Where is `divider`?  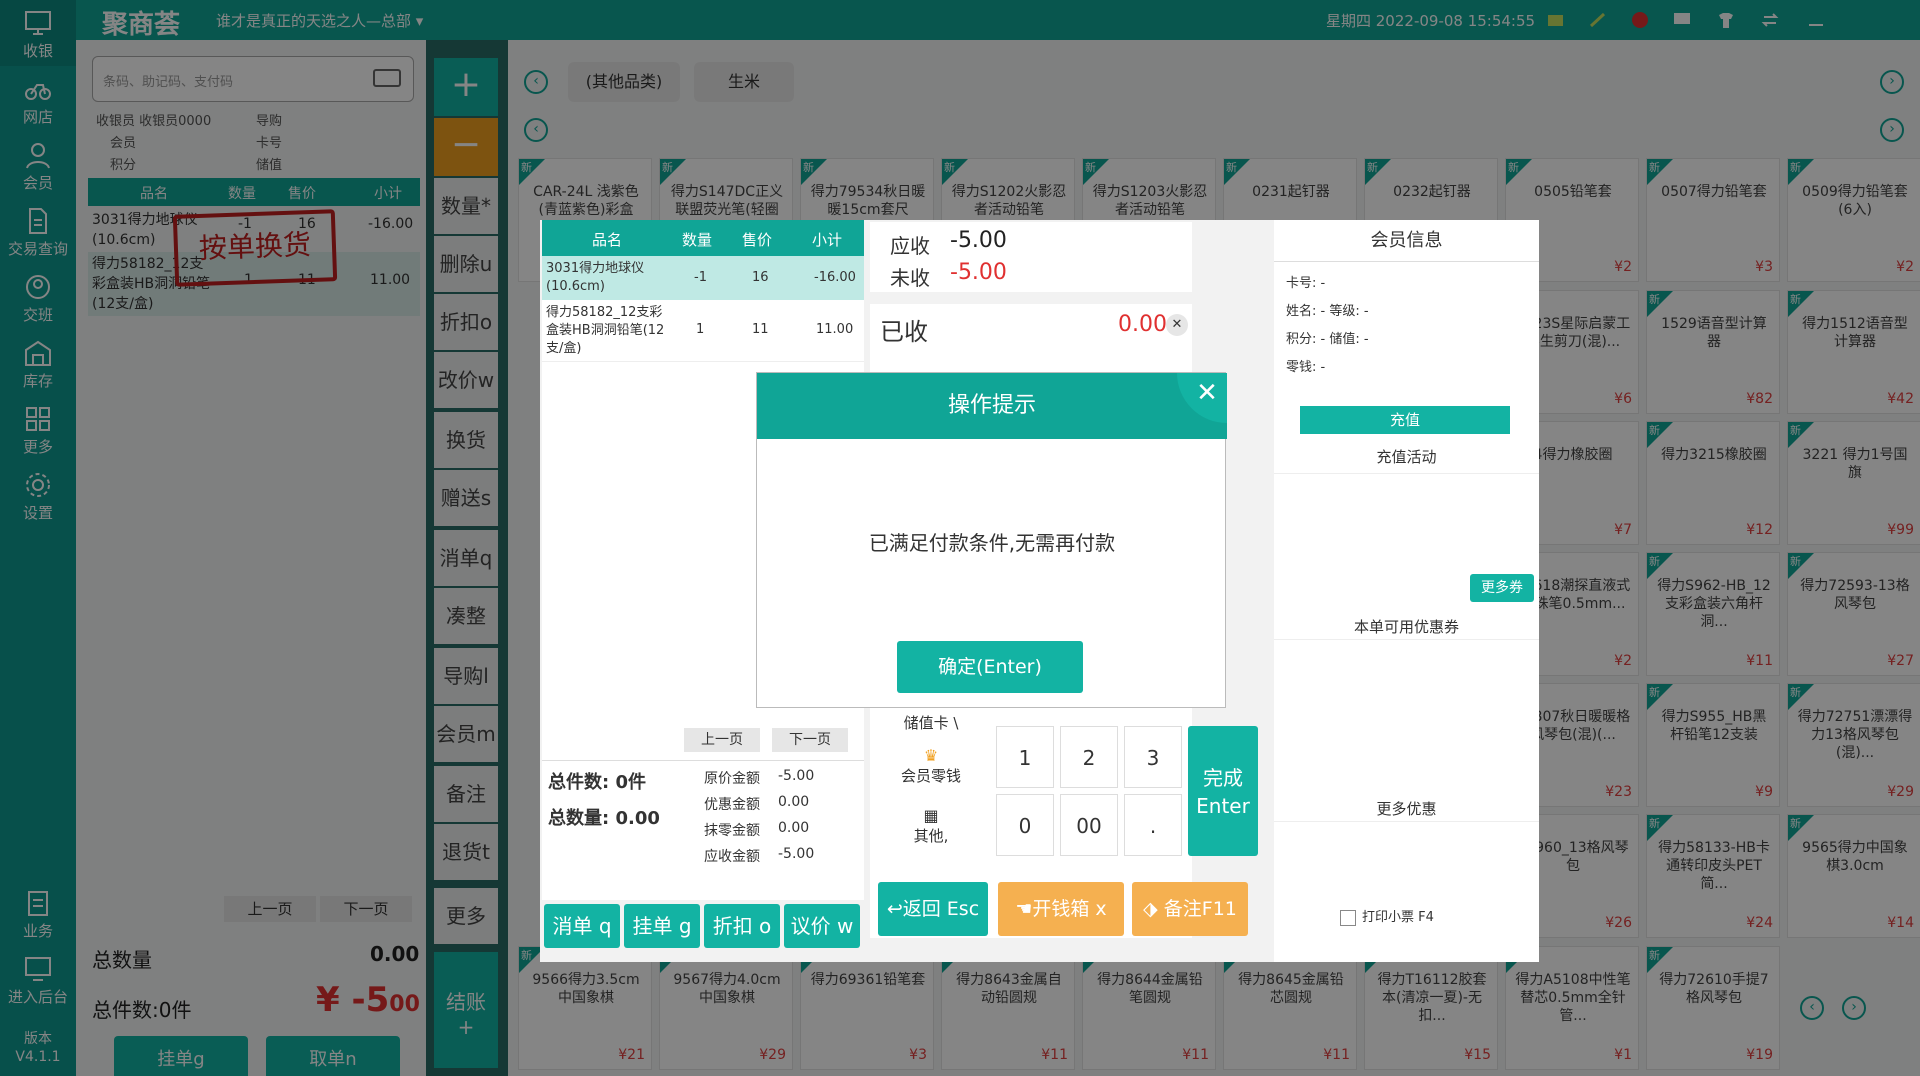 divider is located at coordinates (703, 760).